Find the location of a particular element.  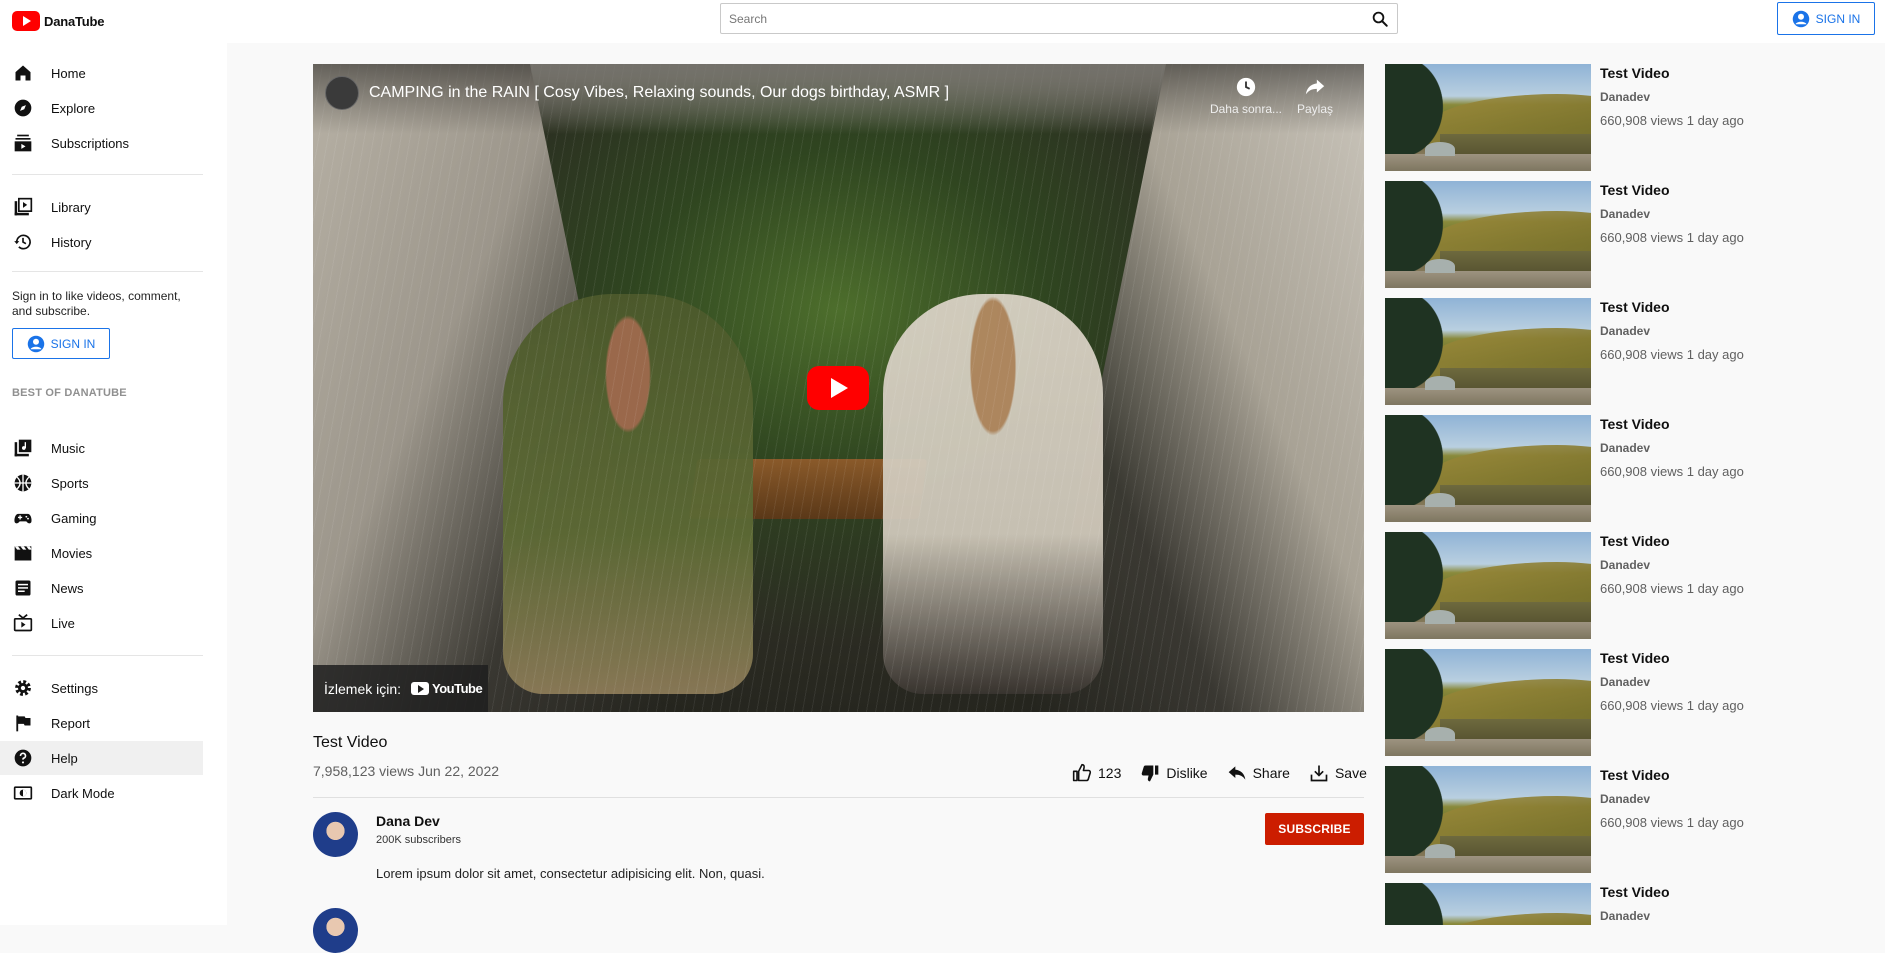

like-count: 123 is located at coordinates (1110, 773).